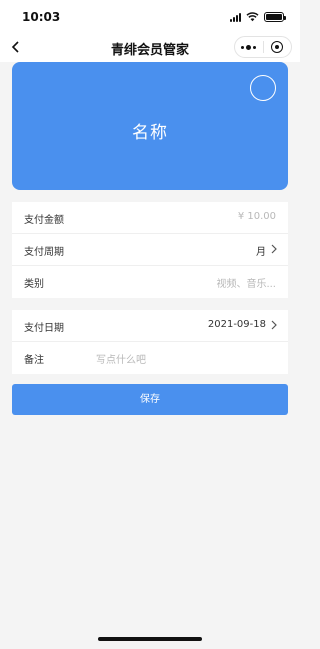 The width and height of the screenshot is (320, 649). Describe the element at coordinates (257, 216) in the screenshot. I see `amount-input: ¥ 10.00` at that location.